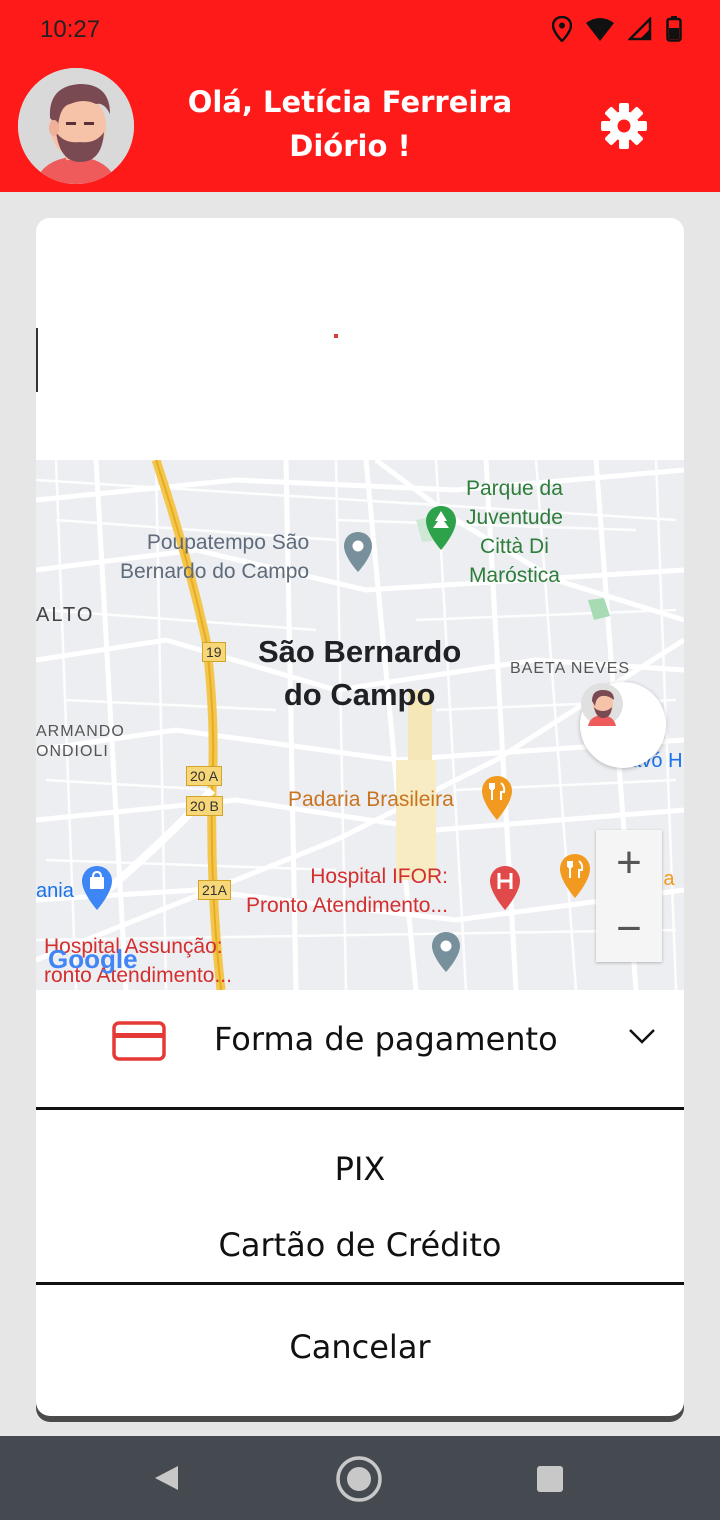 This screenshot has height=1520, width=720. I want to click on hospital-pin-icon, so click(505, 888).